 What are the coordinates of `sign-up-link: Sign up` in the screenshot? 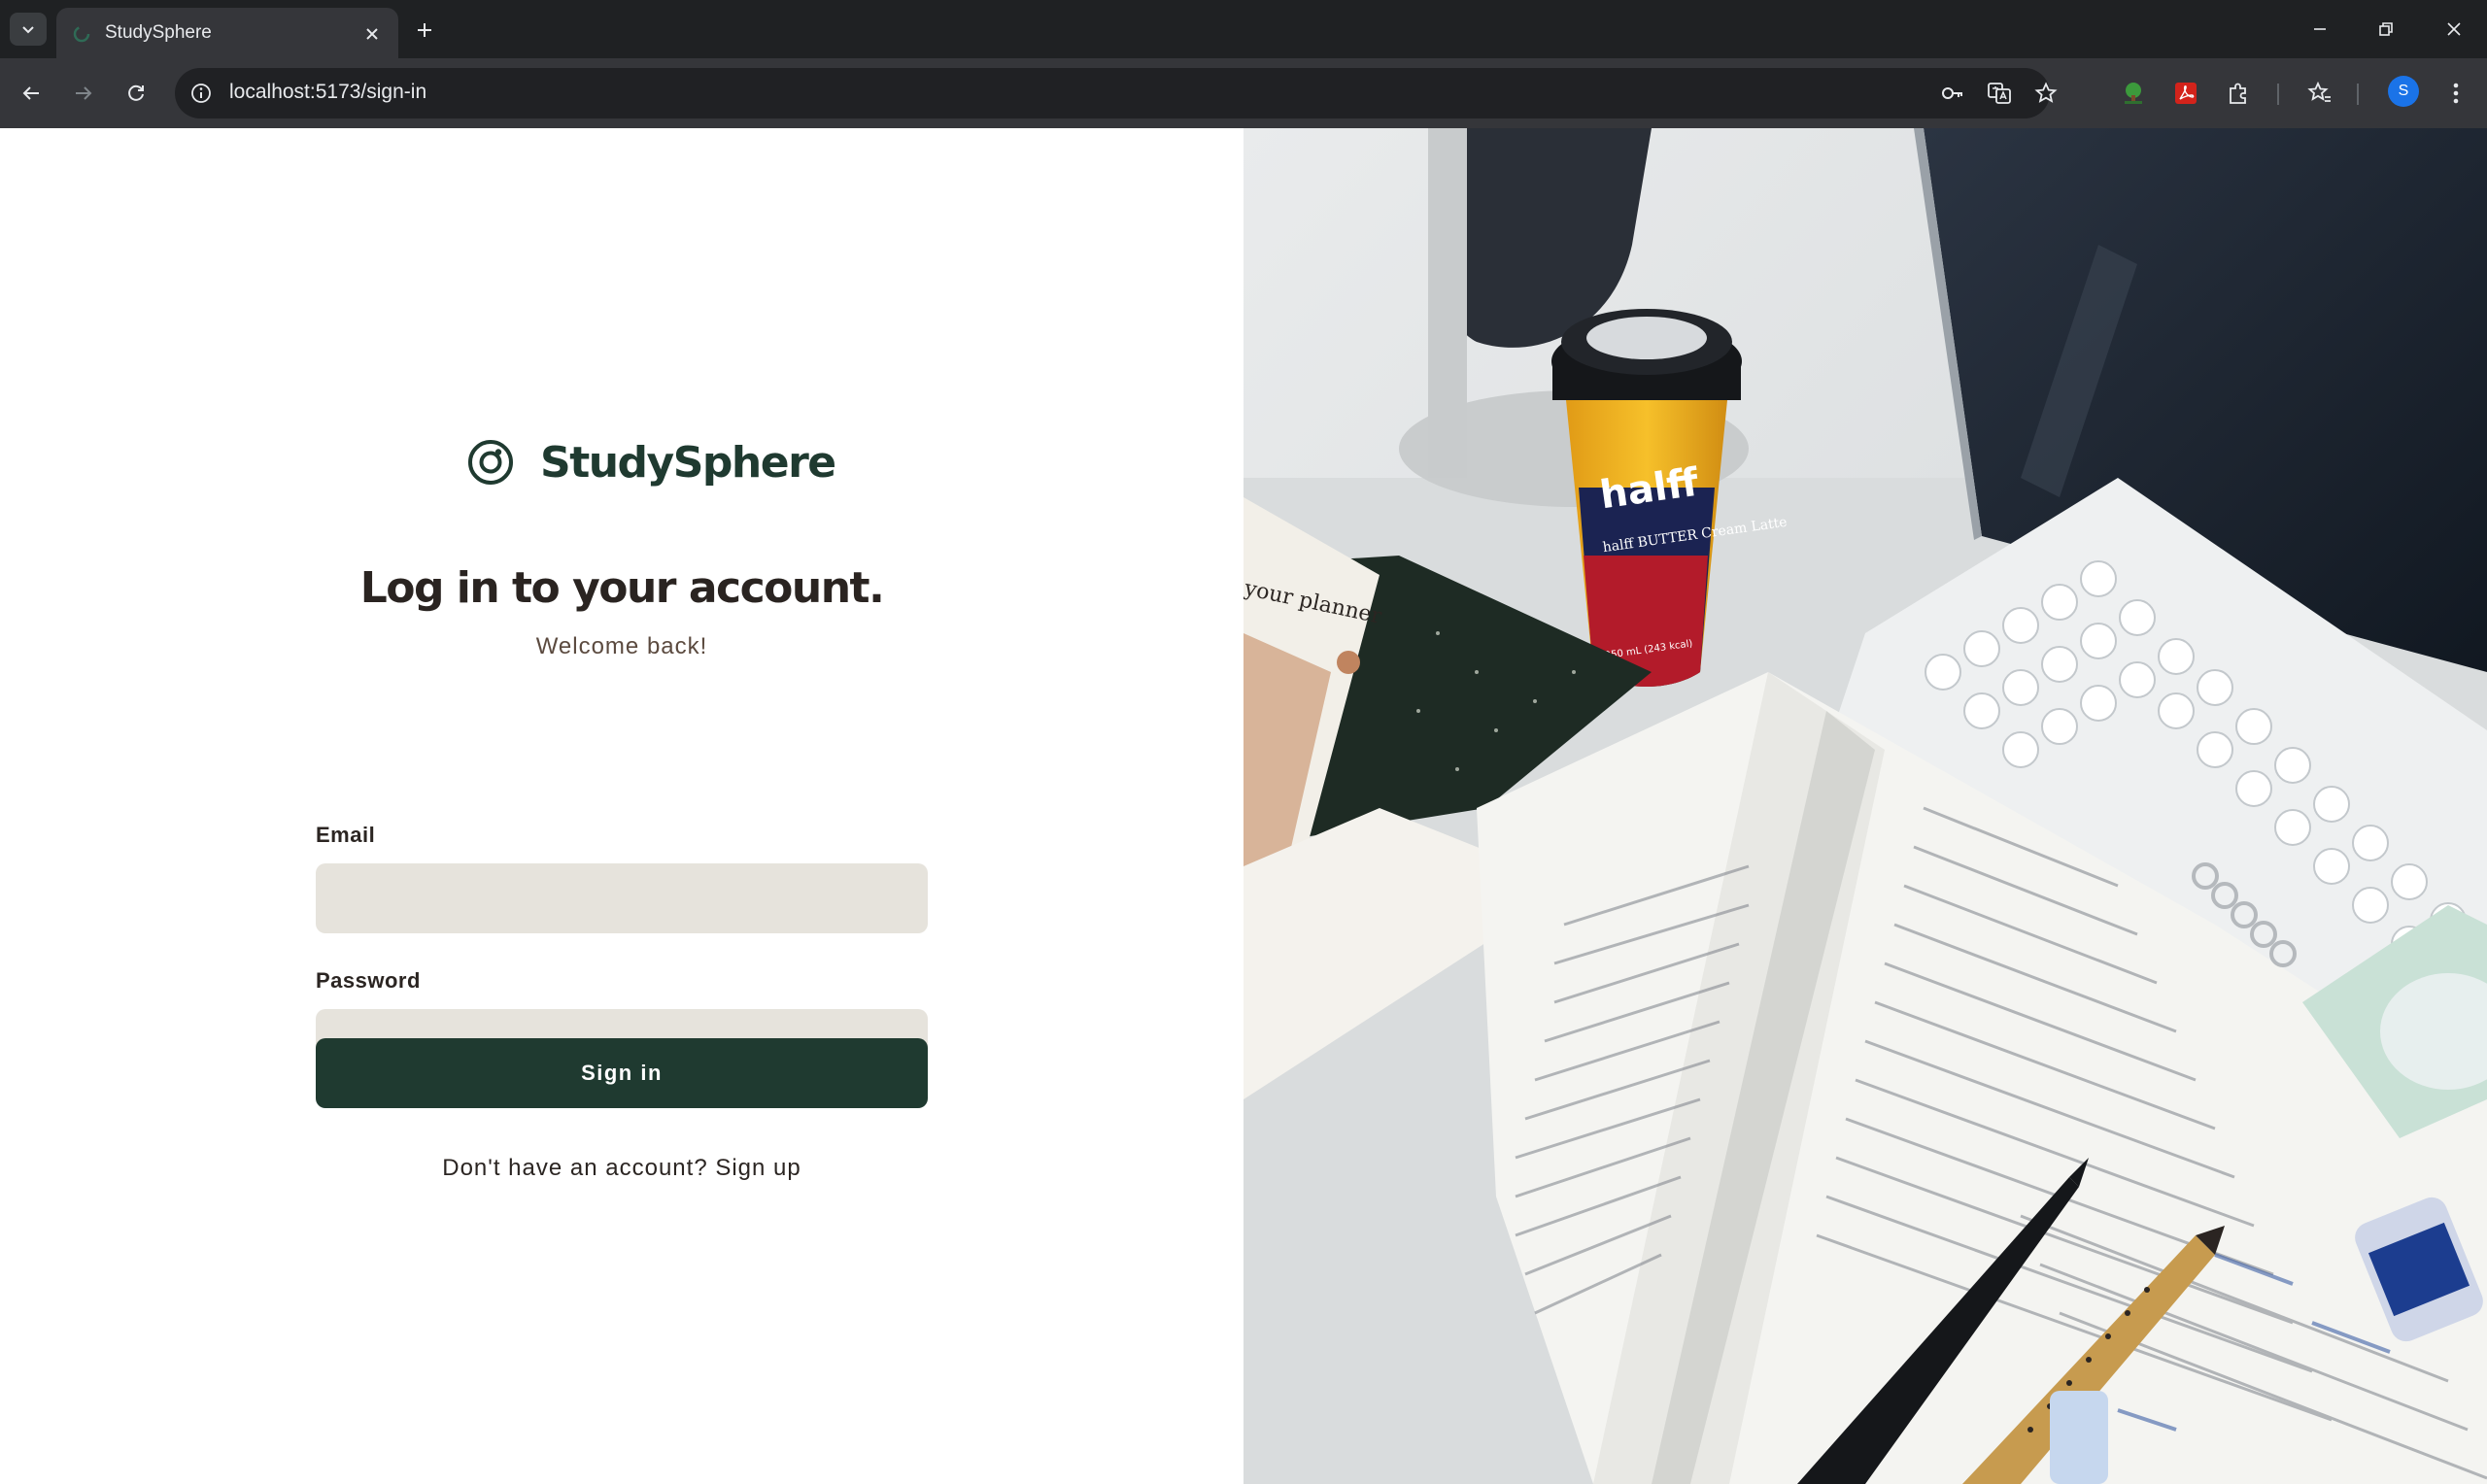 It's located at (758, 1168).